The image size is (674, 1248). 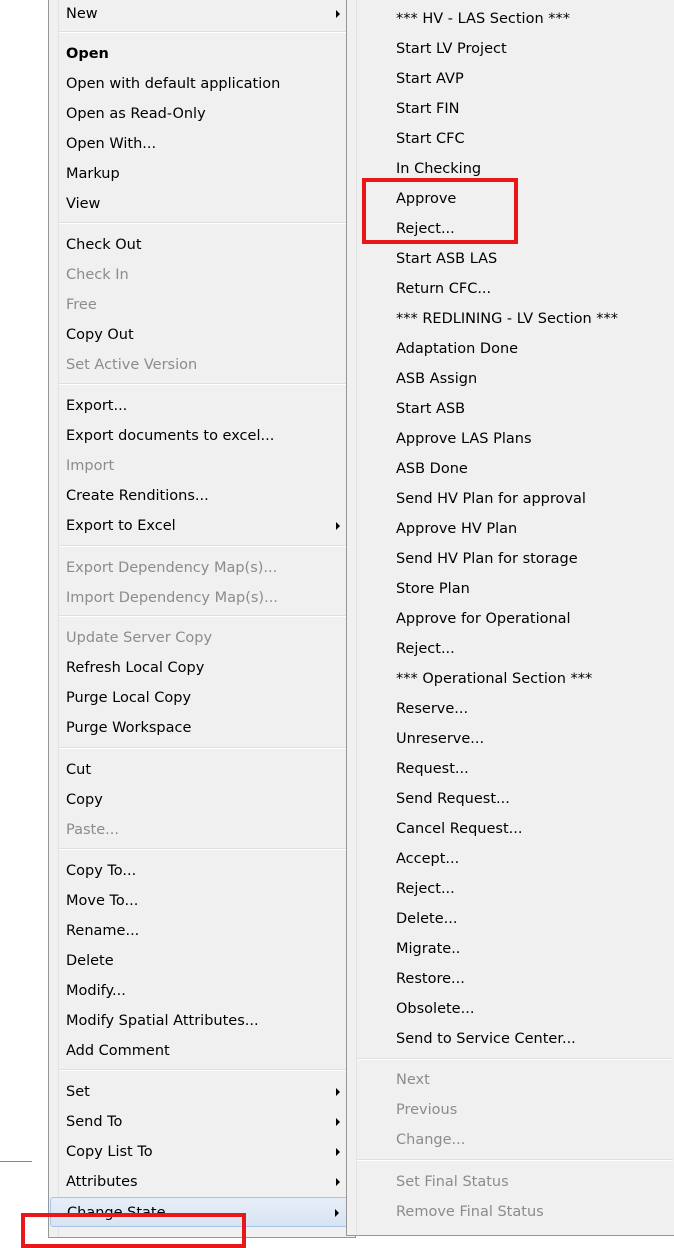 I want to click on menu-item-open-with-default-application: Open with default application, so click(x=202, y=84).